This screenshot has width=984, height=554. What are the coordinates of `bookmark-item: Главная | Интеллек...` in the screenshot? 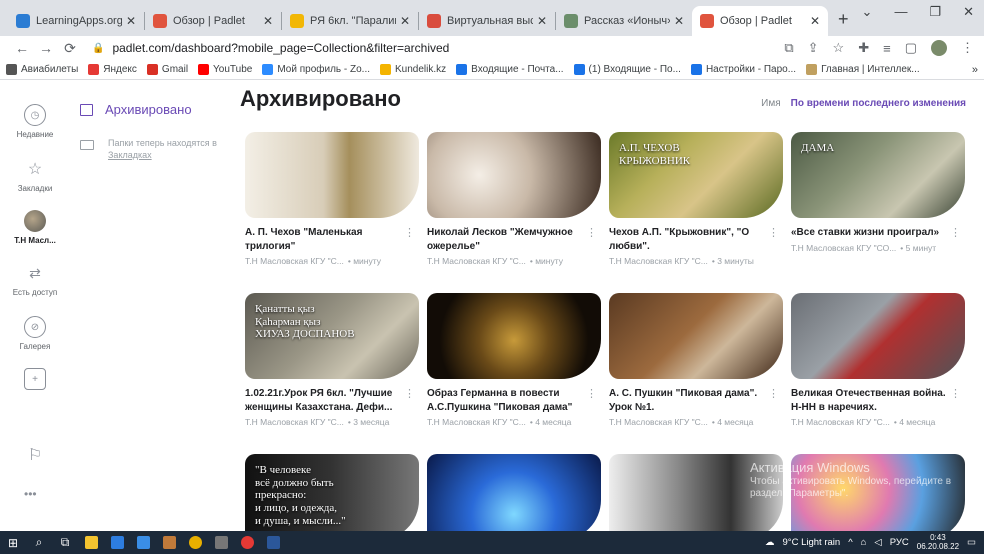 It's located at (863, 69).